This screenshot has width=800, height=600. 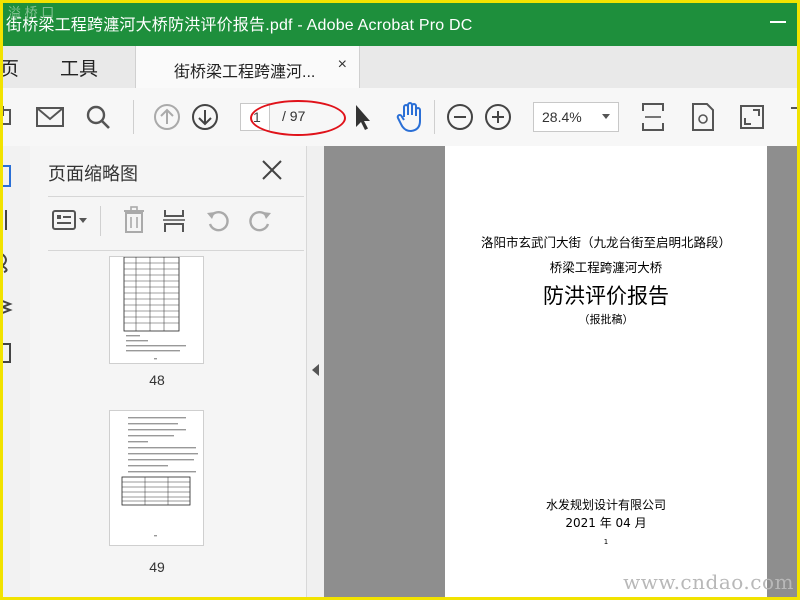 What do you see at coordinates (79, 67) in the screenshot?
I see `nav-tools-tab: 工具` at bounding box center [79, 67].